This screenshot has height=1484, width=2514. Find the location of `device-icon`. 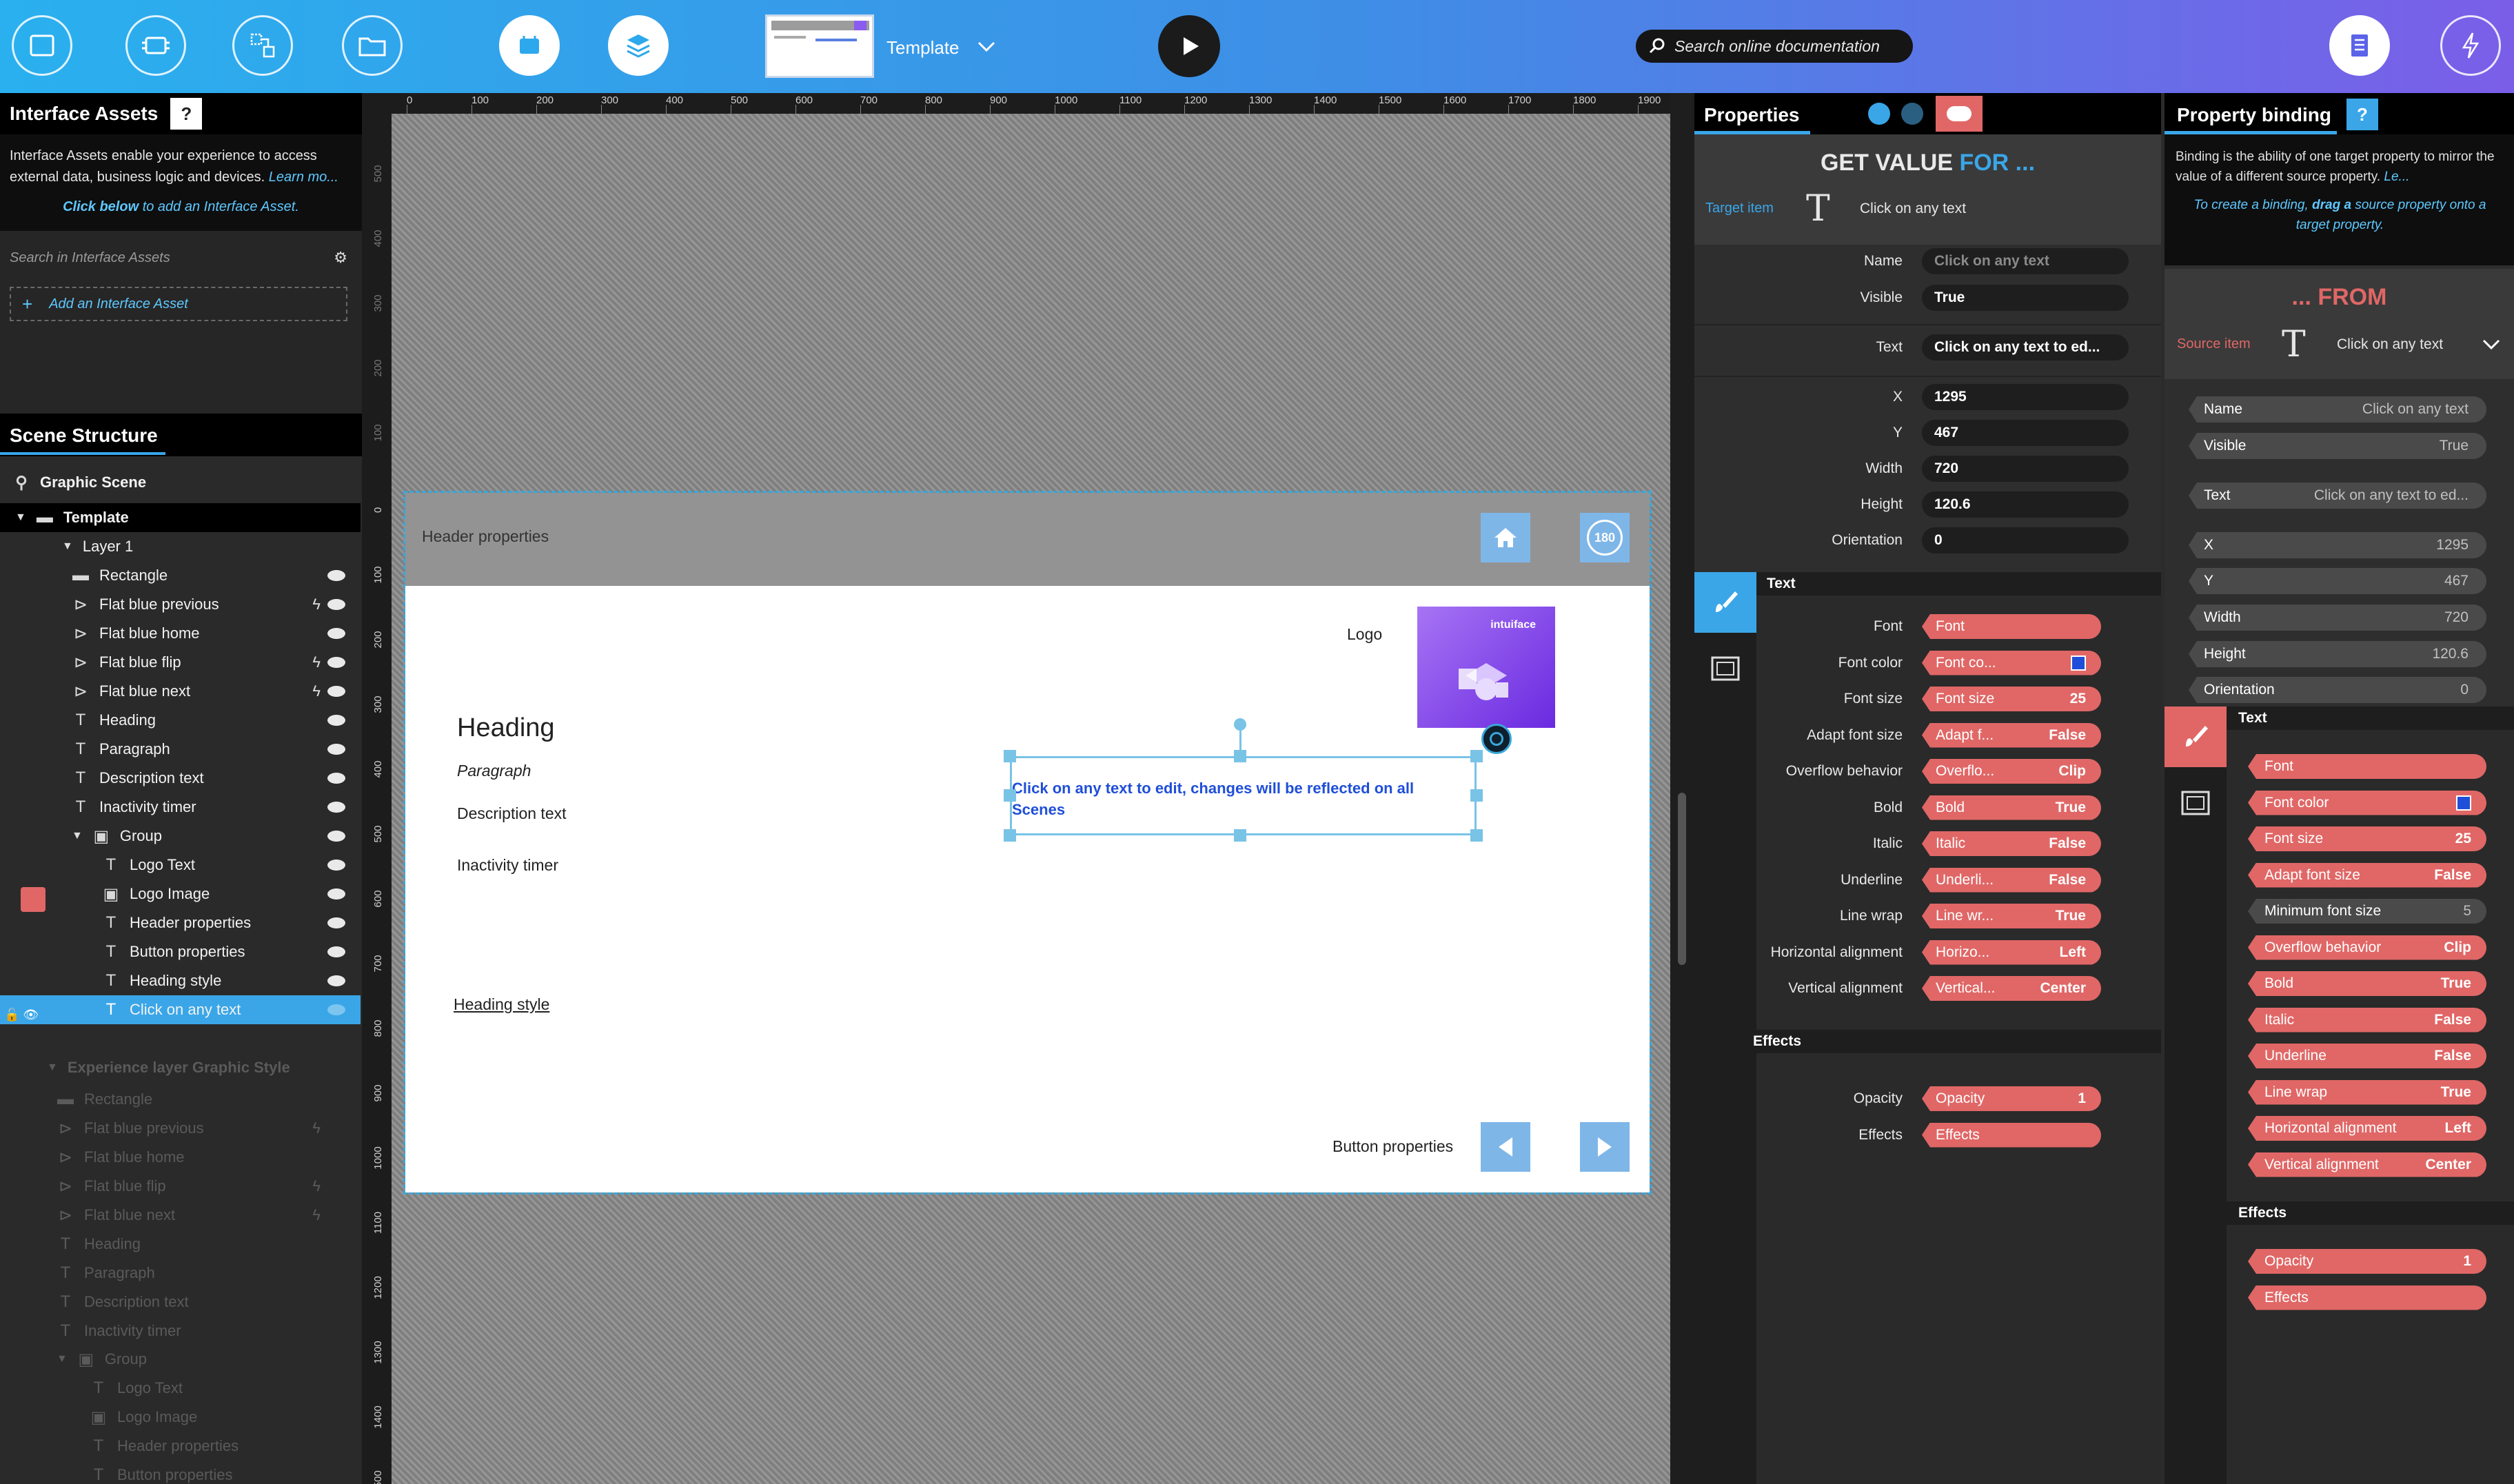

device-icon is located at coordinates (155, 45).